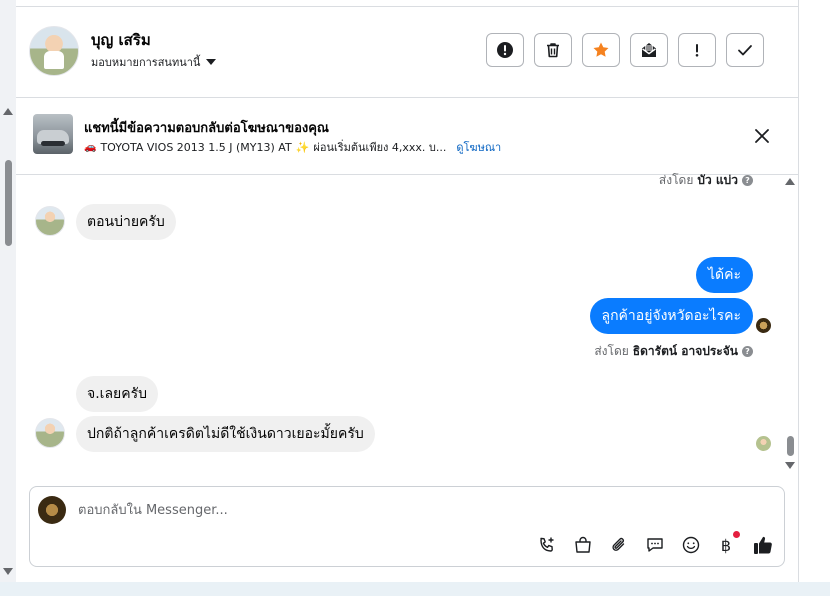 This screenshot has width=830, height=596. I want to click on trash-icon, so click(553, 50).